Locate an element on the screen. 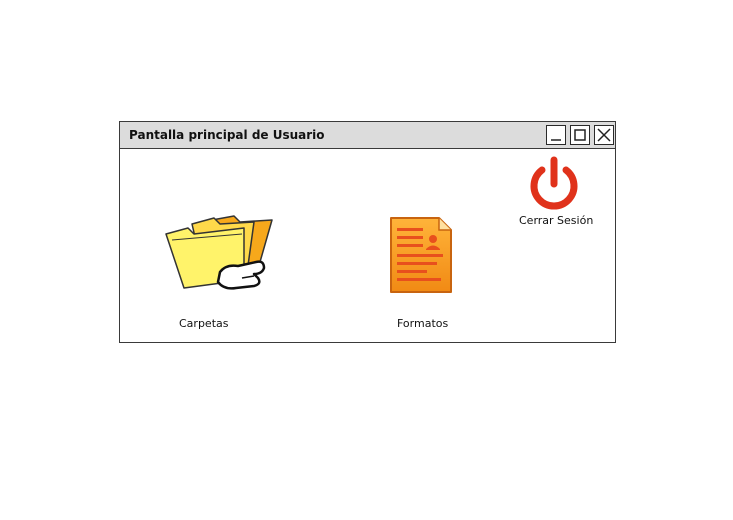 Image resolution: width=733 pixels, height=520 pixels. minimize-button is located at coordinates (556, 135).